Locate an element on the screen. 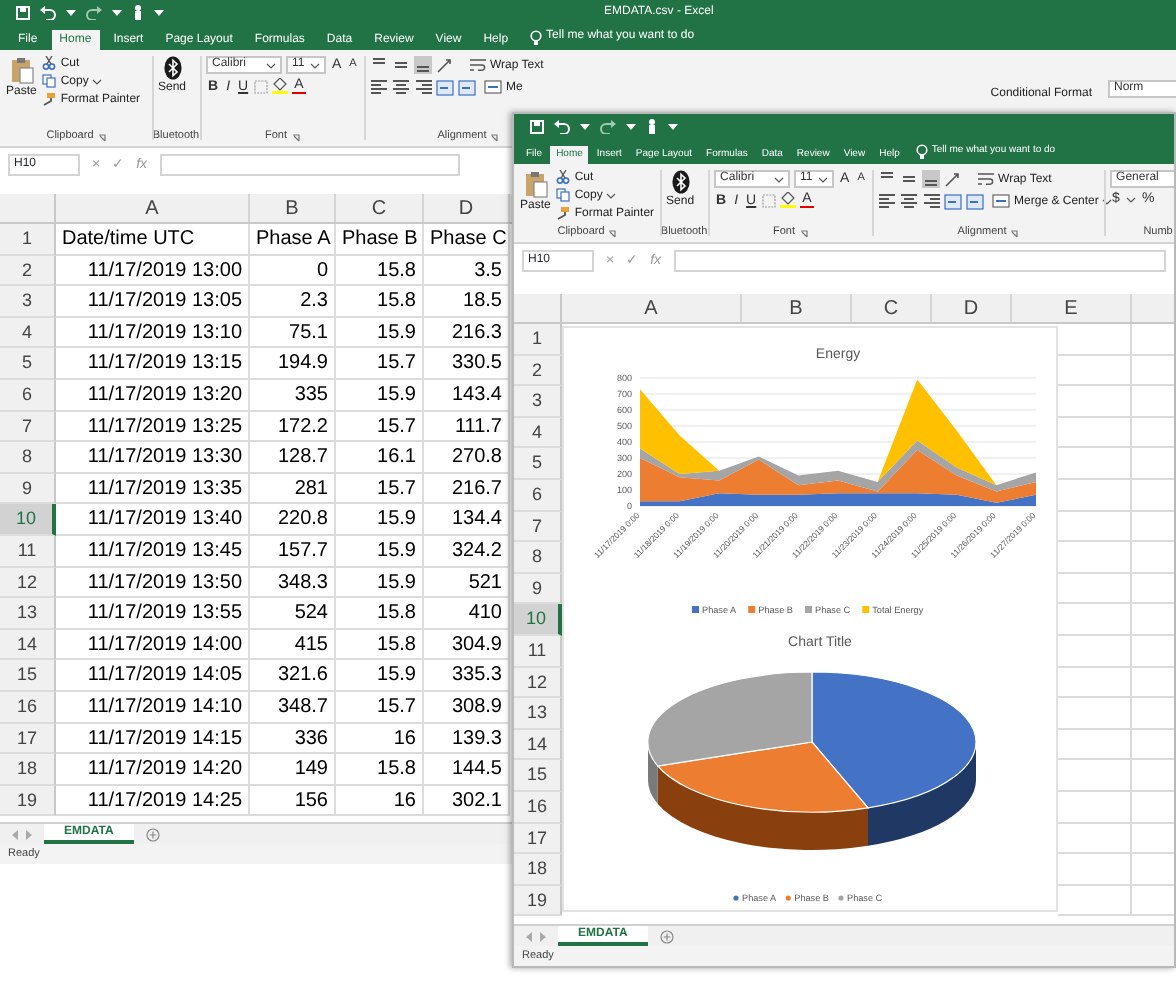 The width and height of the screenshot is (1176, 986). paintbrush-icon is located at coordinates (49, 99).